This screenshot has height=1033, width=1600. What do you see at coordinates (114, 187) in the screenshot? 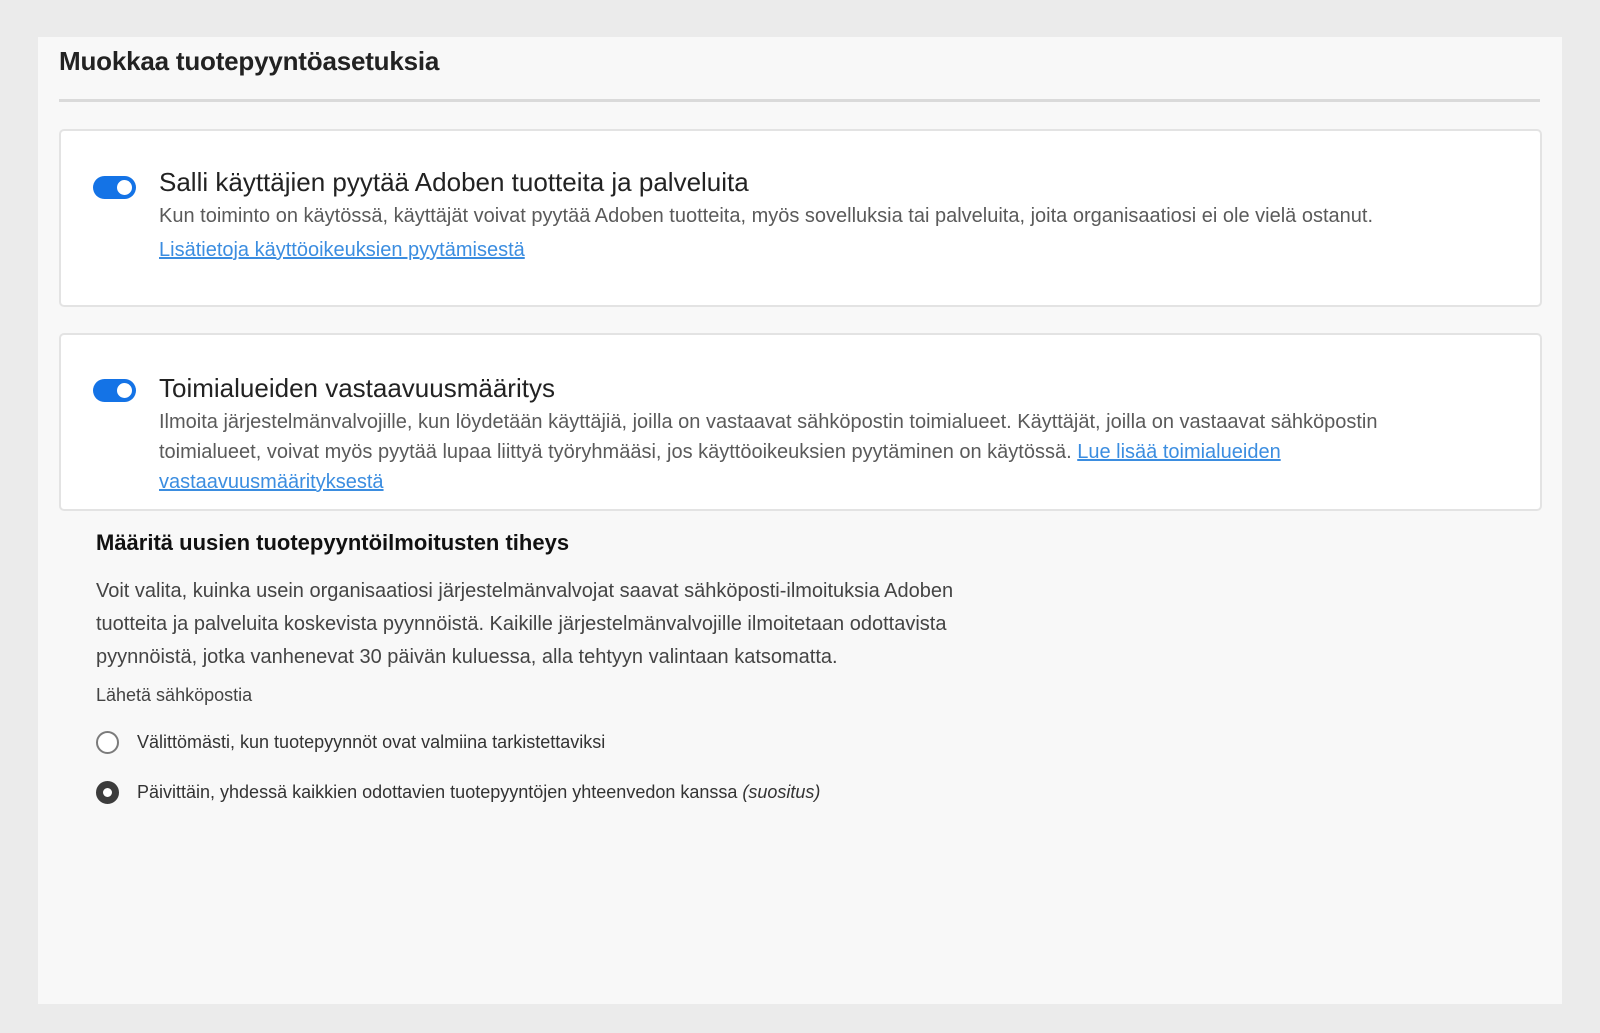
I see `request-products-toggle` at bounding box center [114, 187].